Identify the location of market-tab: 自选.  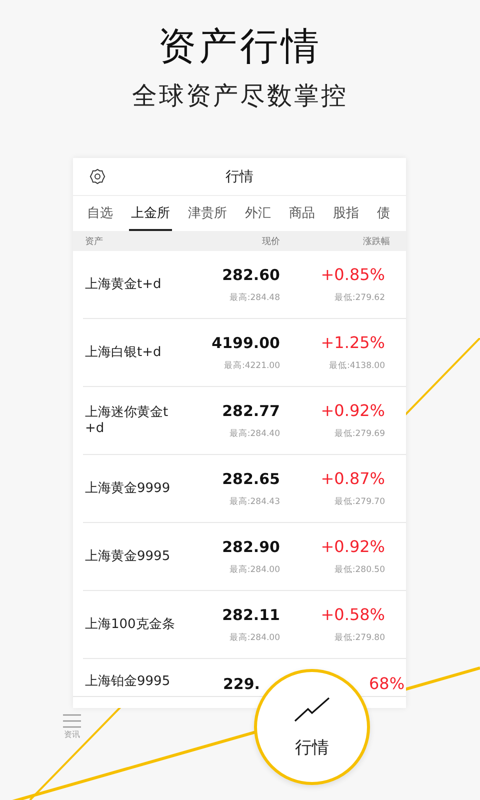
(100, 213).